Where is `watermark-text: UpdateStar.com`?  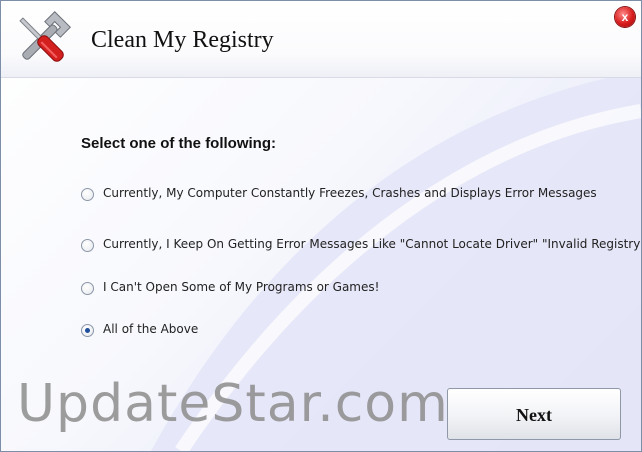 watermark-text: UpdateStar.com is located at coordinates (233, 404).